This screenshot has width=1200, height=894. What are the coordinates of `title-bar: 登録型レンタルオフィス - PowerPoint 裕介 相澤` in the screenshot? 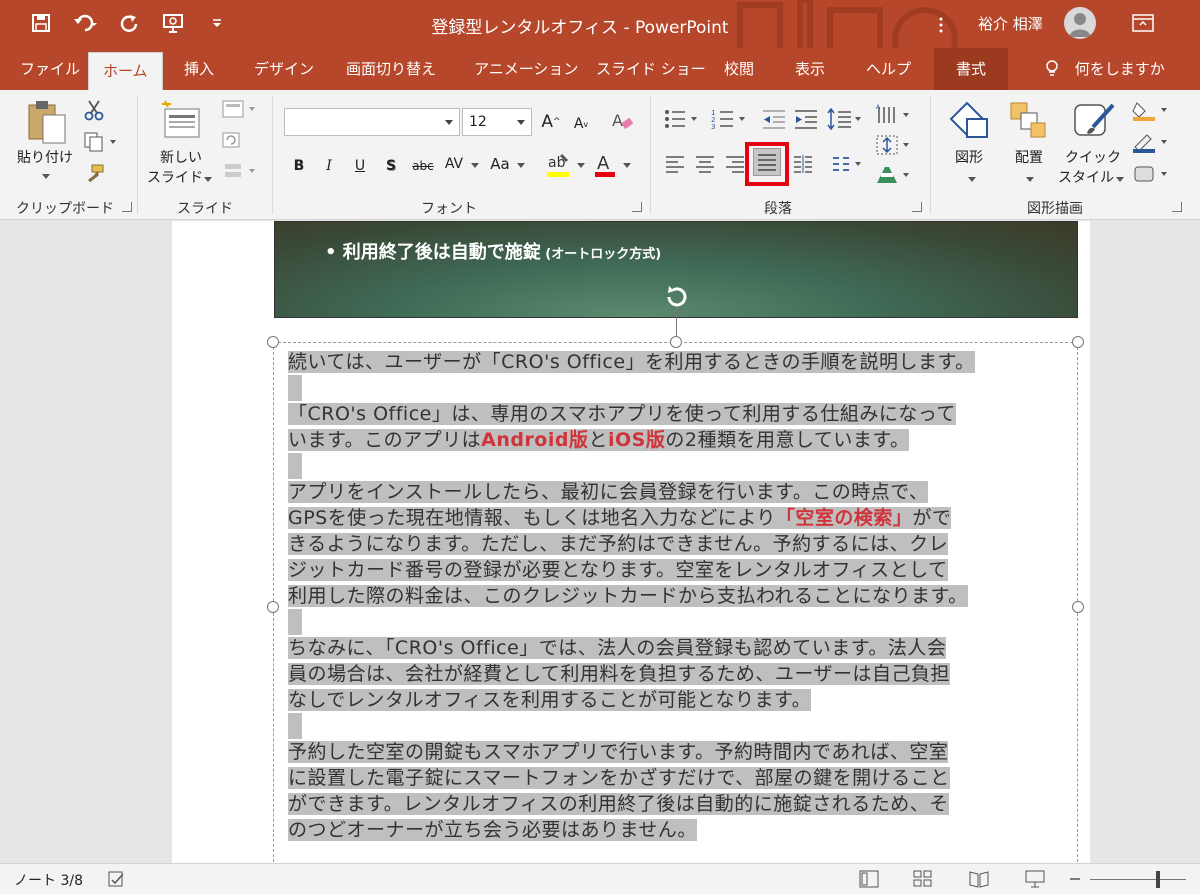 It's located at (600, 45).